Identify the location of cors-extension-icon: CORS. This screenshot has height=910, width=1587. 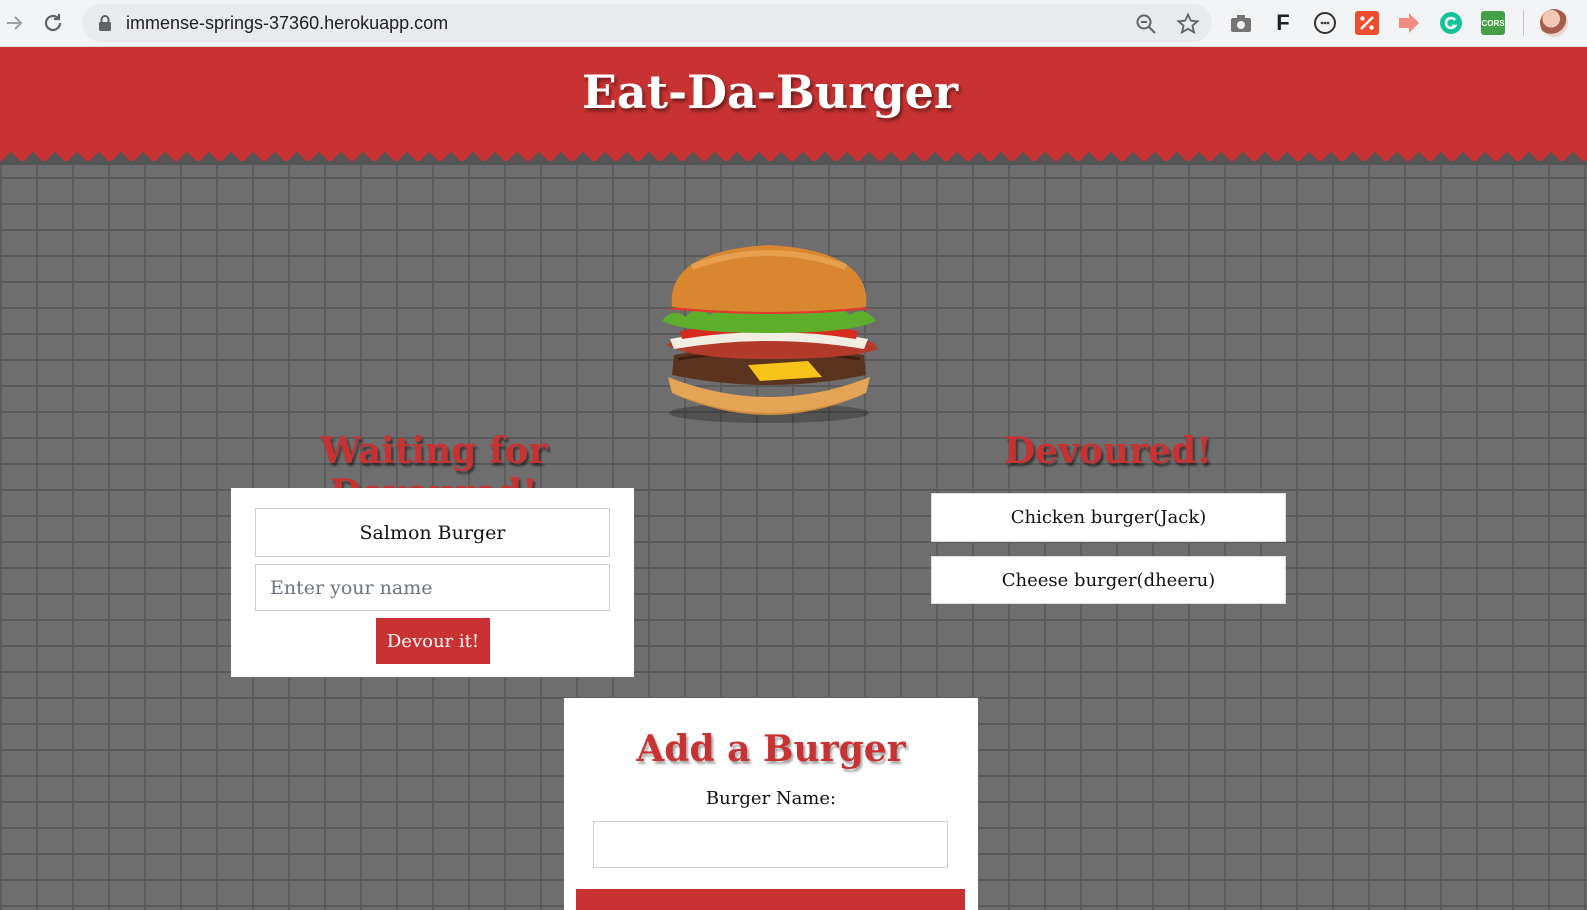
(1493, 23).